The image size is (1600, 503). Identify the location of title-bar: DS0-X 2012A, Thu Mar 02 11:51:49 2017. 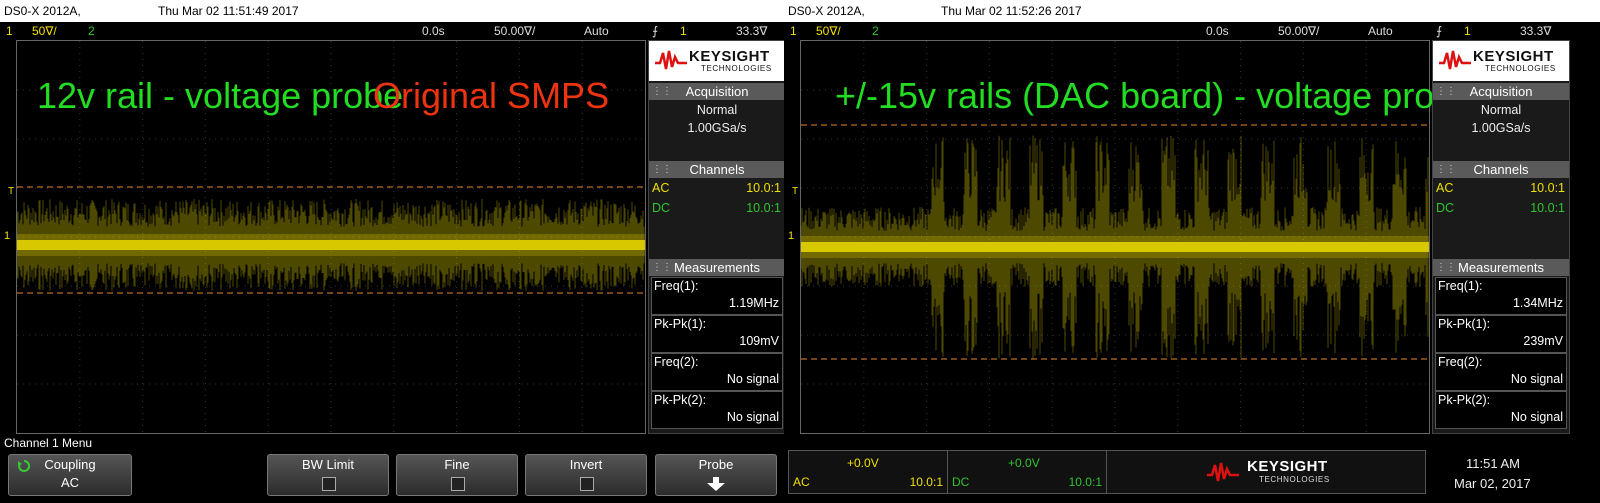
(392, 11).